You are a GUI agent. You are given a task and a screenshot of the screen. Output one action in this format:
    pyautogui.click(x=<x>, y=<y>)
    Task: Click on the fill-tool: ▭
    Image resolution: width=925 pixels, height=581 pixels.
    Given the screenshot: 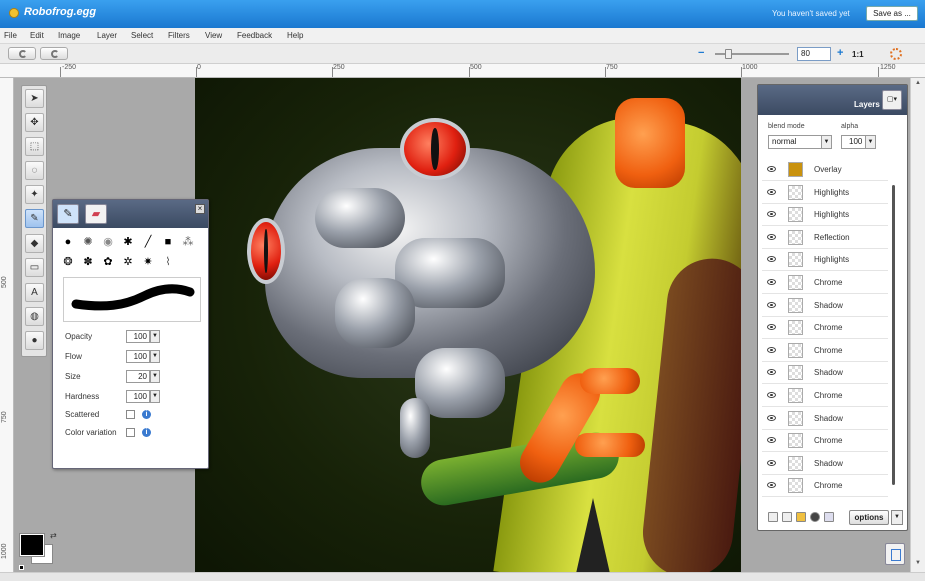 What is the action you would take?
    pyautogui.click(x=34, y=267)
    